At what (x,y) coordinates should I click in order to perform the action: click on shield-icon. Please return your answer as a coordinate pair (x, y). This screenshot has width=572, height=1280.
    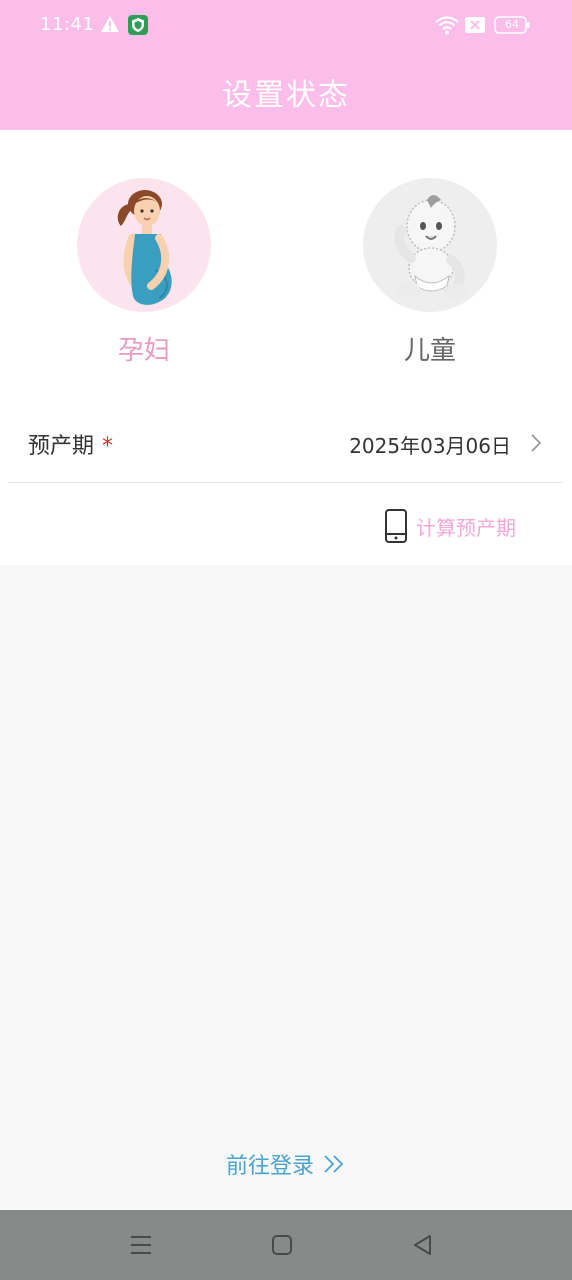
    Looking at the image, I should click on (138, 25).